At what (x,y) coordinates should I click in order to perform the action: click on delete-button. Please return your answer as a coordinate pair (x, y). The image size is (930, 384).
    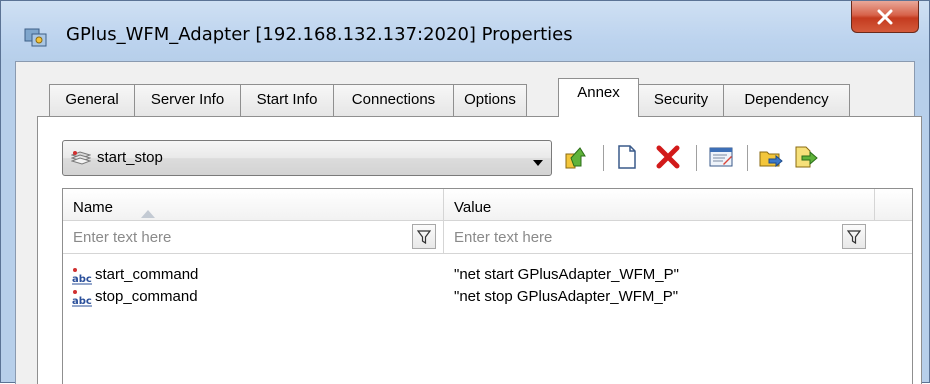
    Looking at the image, I should click on (668, 157).